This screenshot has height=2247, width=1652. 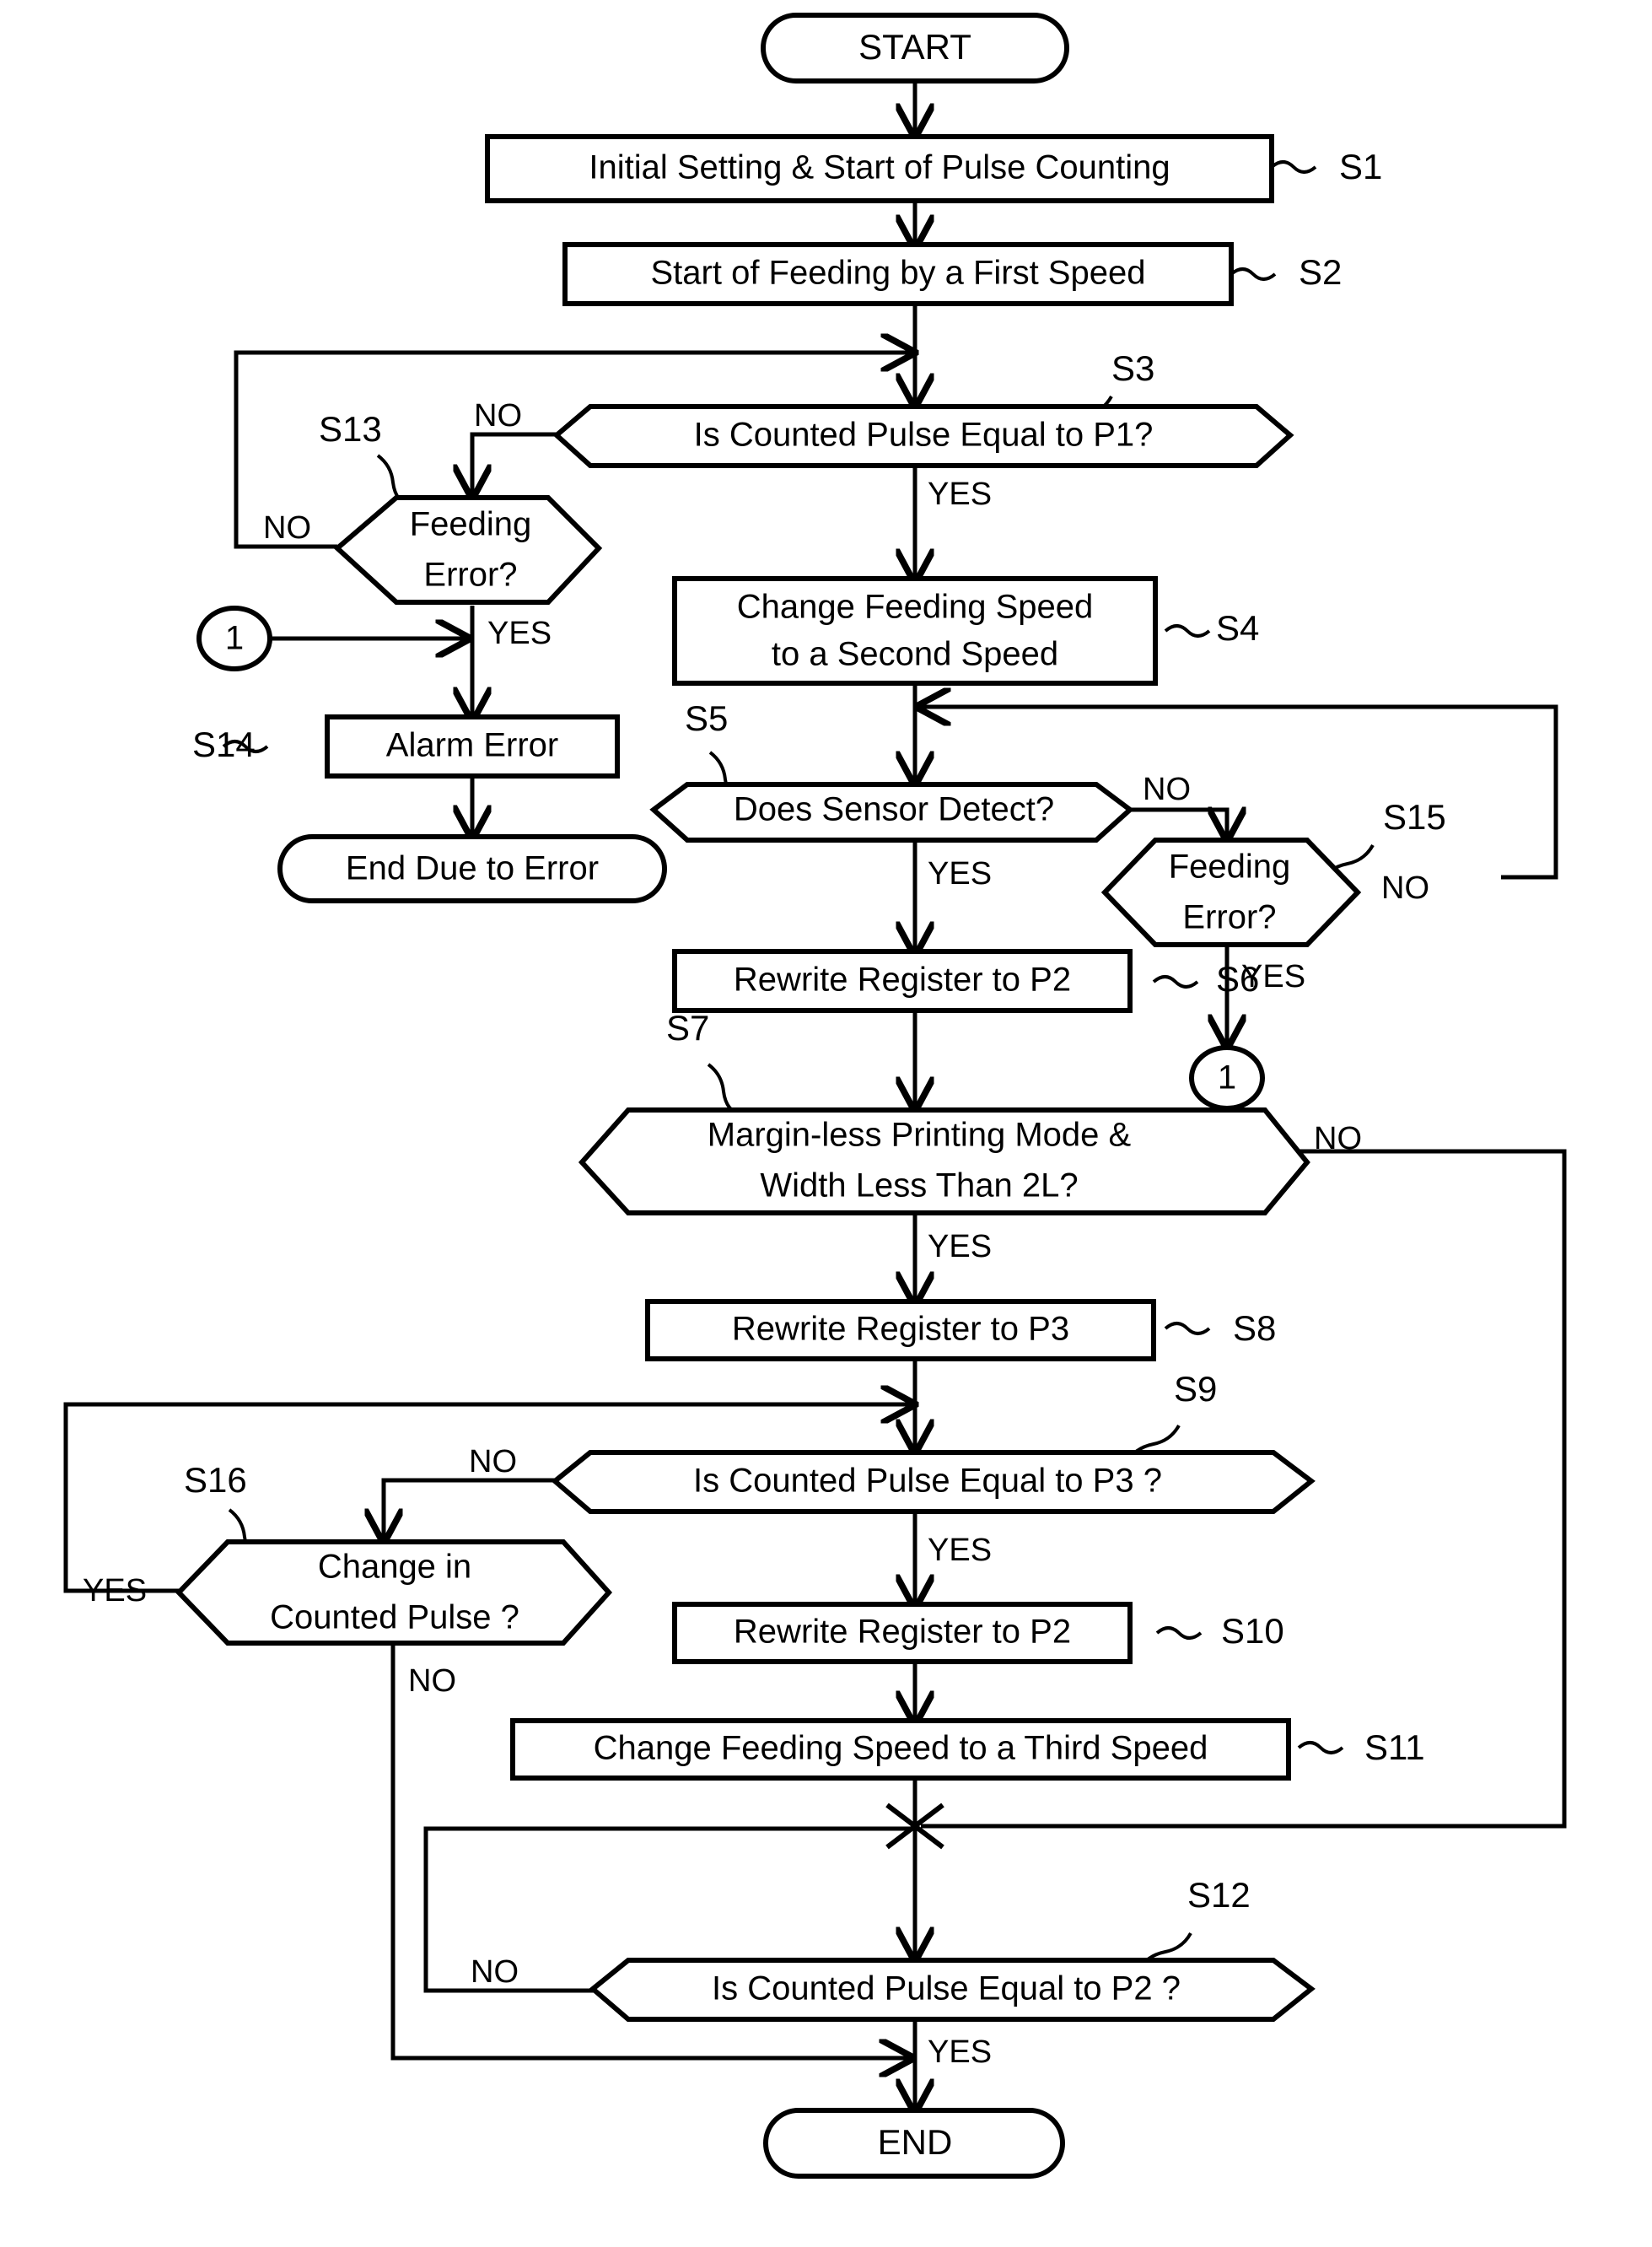 What do you see at coordinates (495, 1972) in the screenshot?
I see `edge-label-s12-no: NO` at bounding box center [495, 1972].